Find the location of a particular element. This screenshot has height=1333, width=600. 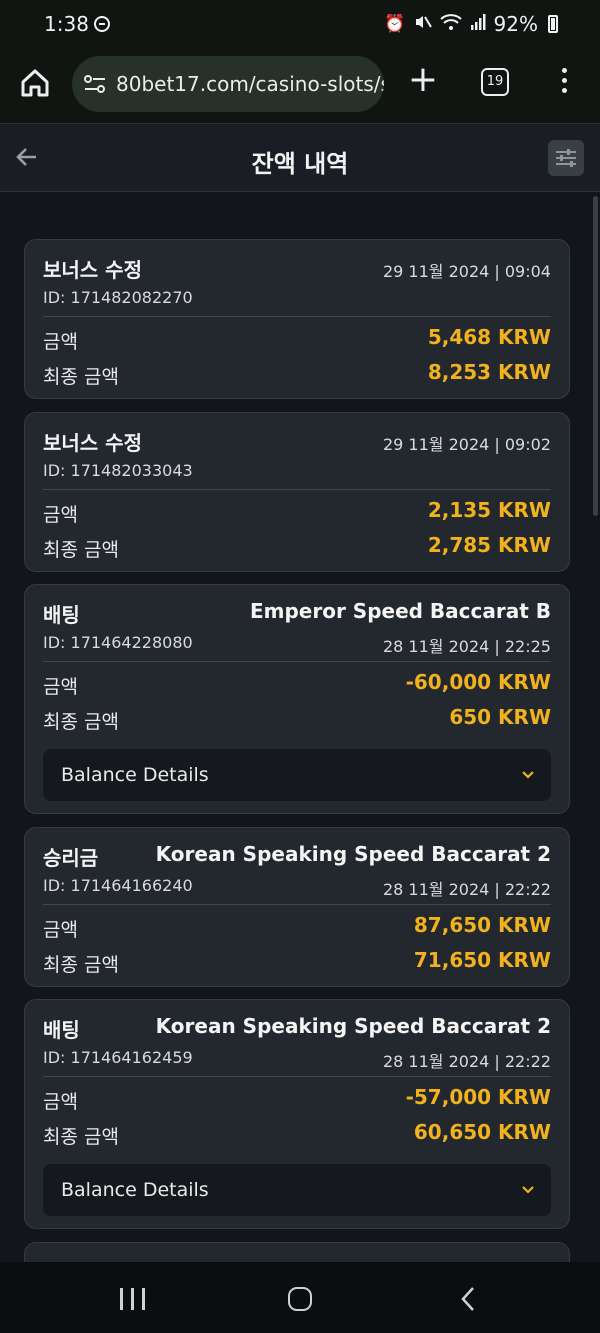

status-time: 1:38 is located at coordinates (66, 24).